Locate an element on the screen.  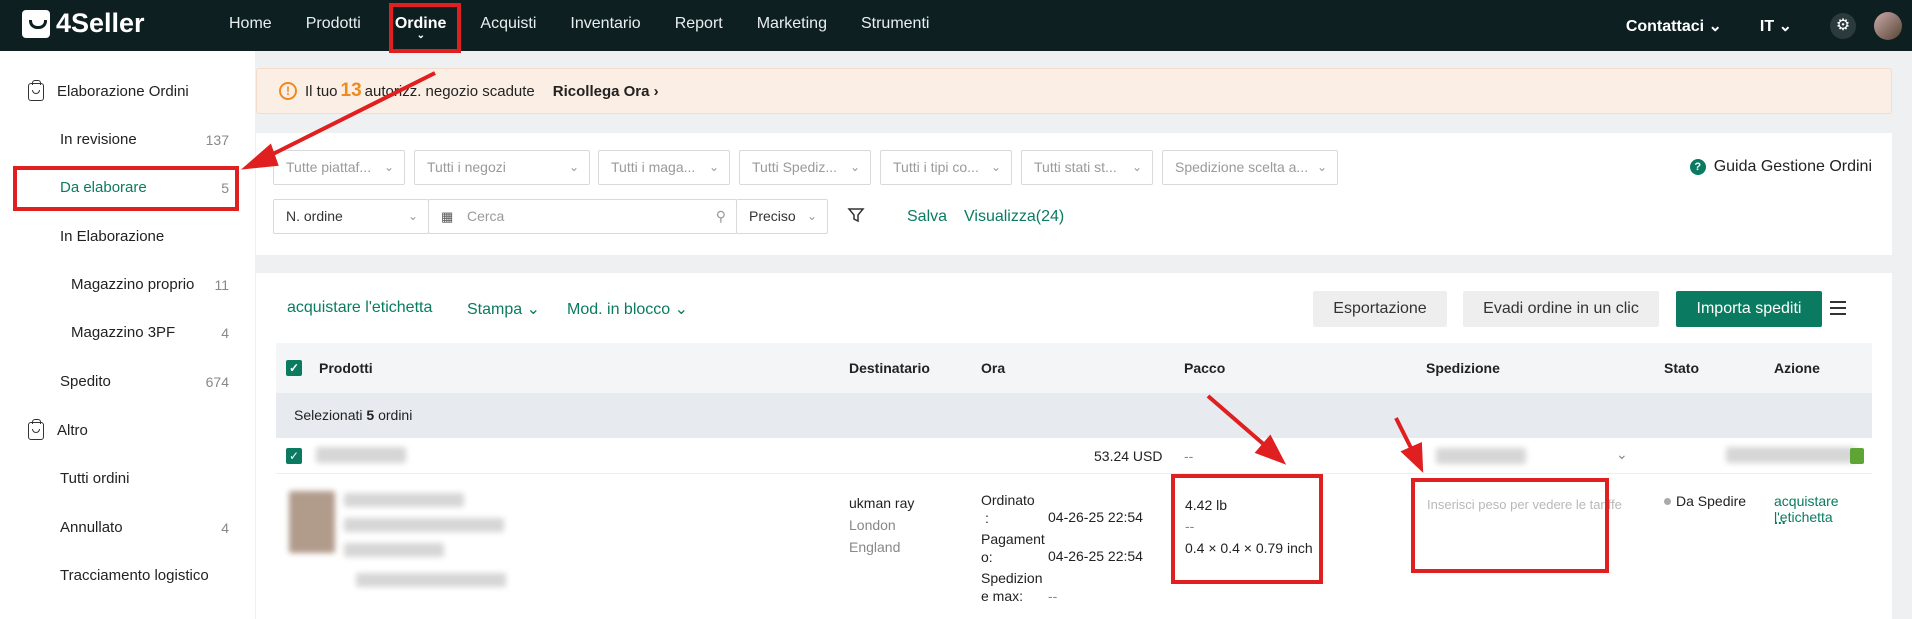
buy-label-button: acquistare l'etichetta is located at coordinates (359, 308).